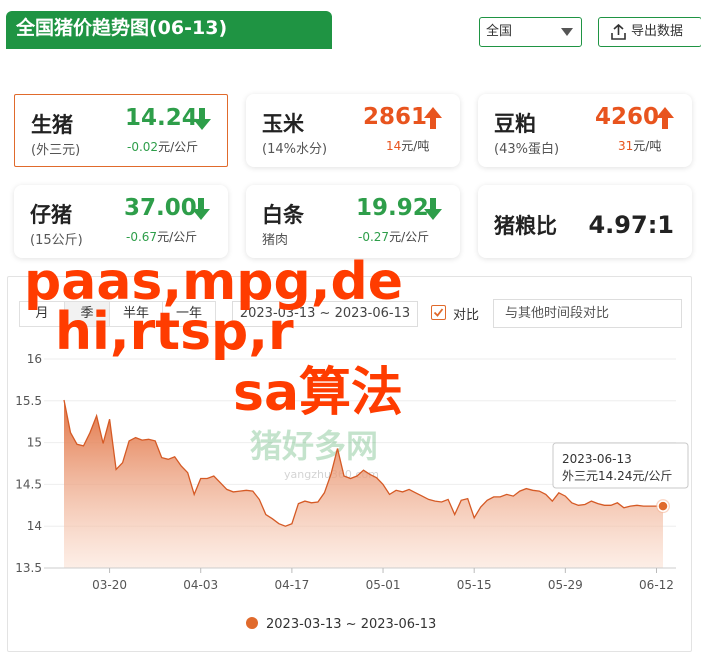 The height and width of the screenshot is (656, 701). Describe the element at coordinates (318, 393) in the screenshot. I see `overlay-text-line-3: sa算法` at that location.